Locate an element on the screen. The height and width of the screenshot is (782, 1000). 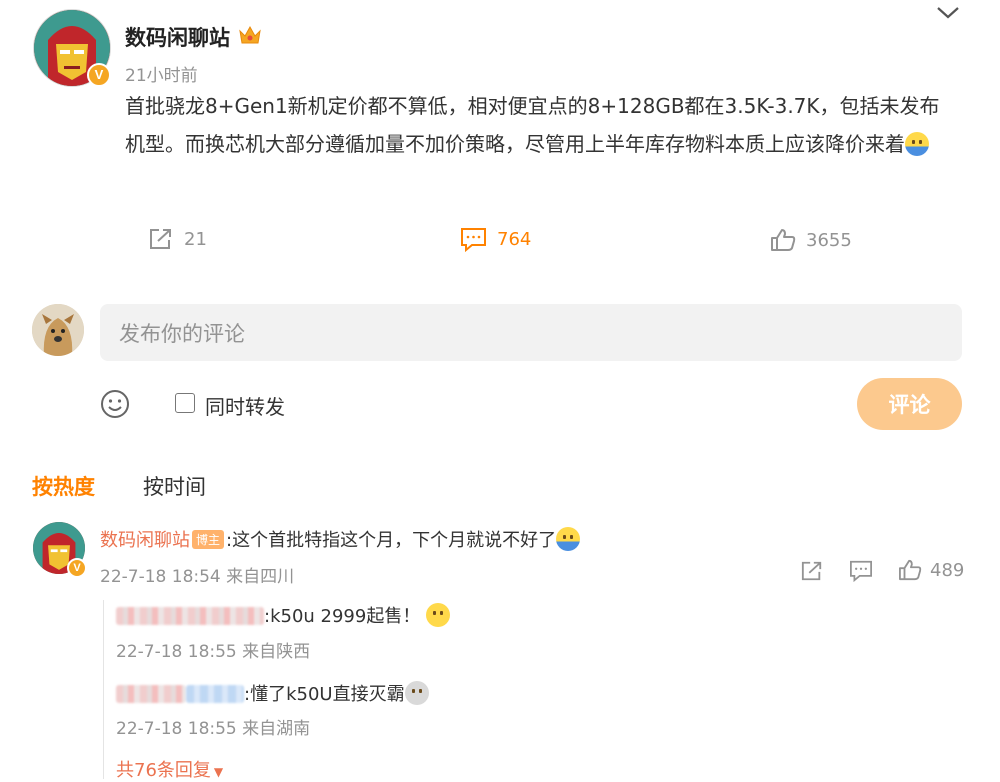
comment-reply-icon is located at coordinates (861, 571).